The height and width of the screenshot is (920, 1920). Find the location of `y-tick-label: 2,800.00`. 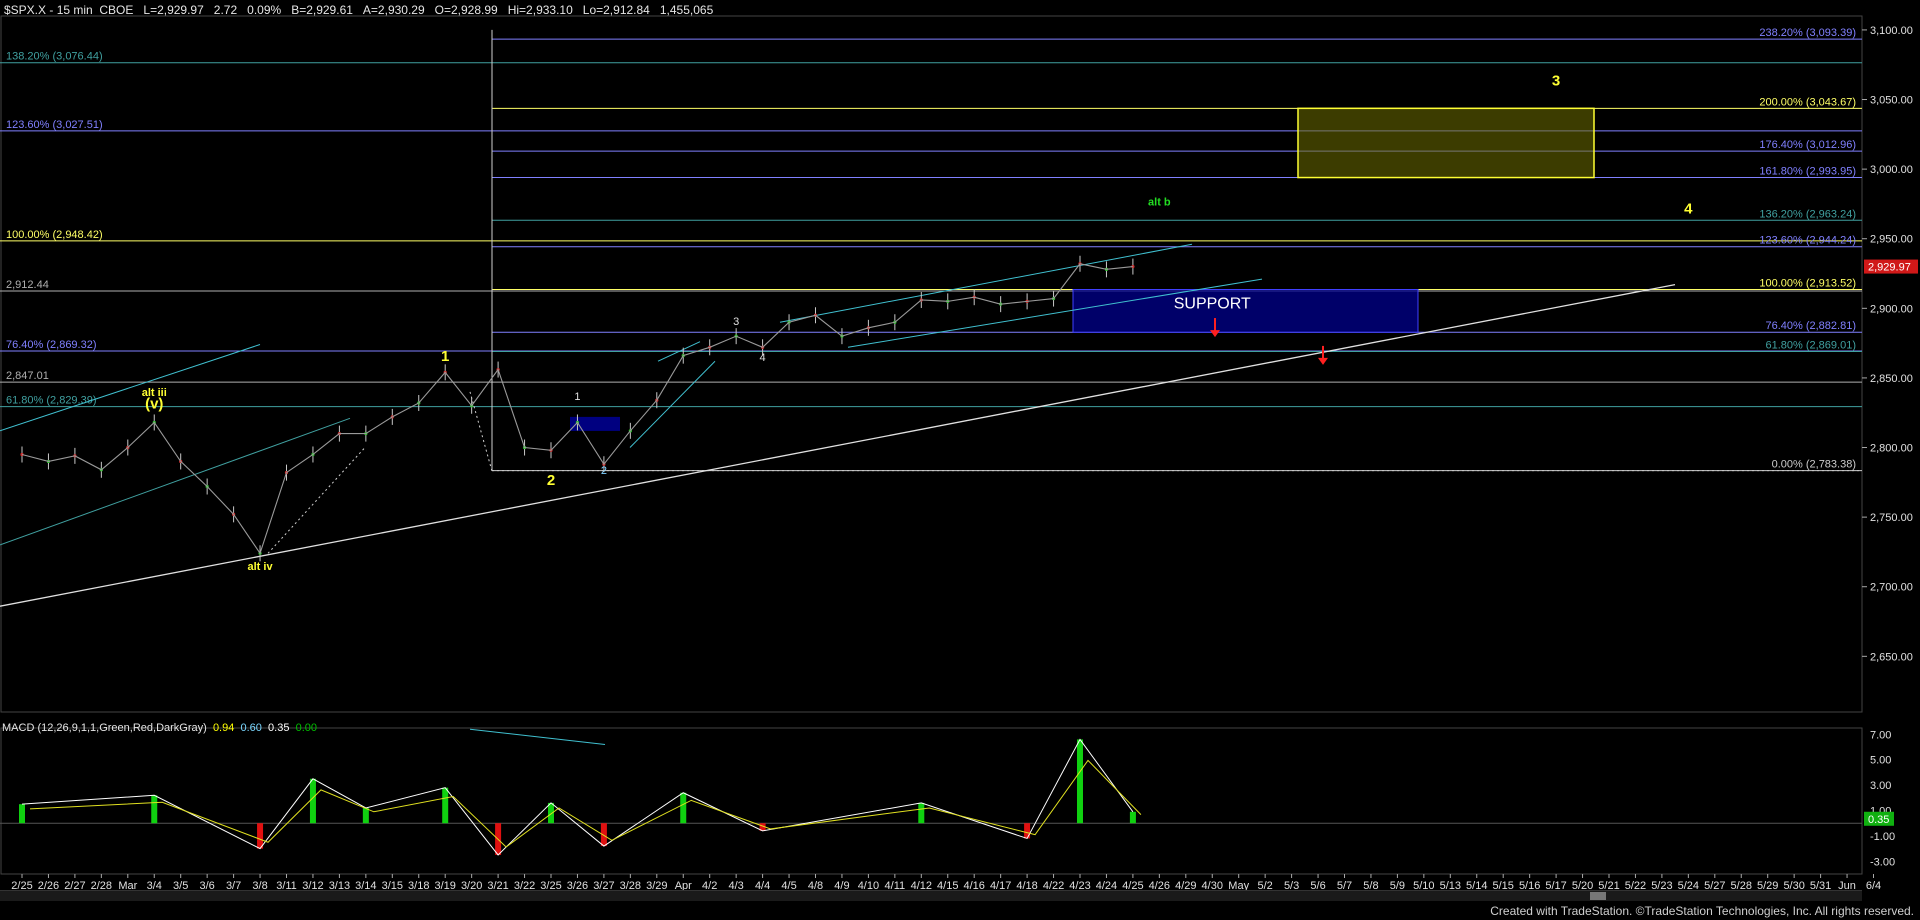

y-tick-label: 2,800.00 is located at coordinates (1891, 449).